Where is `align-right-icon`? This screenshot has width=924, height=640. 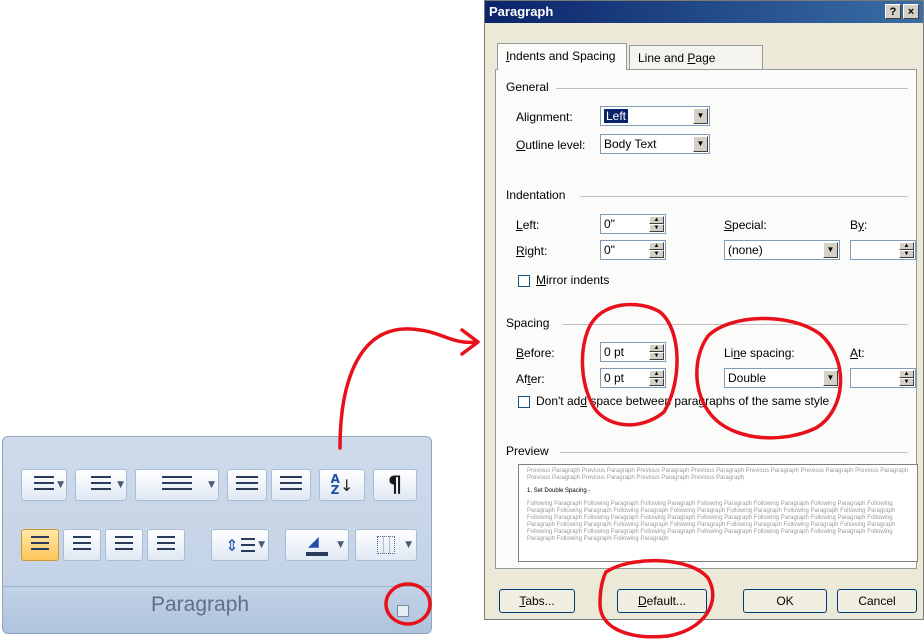 align-right-icon is located at coordinates (124, 545).